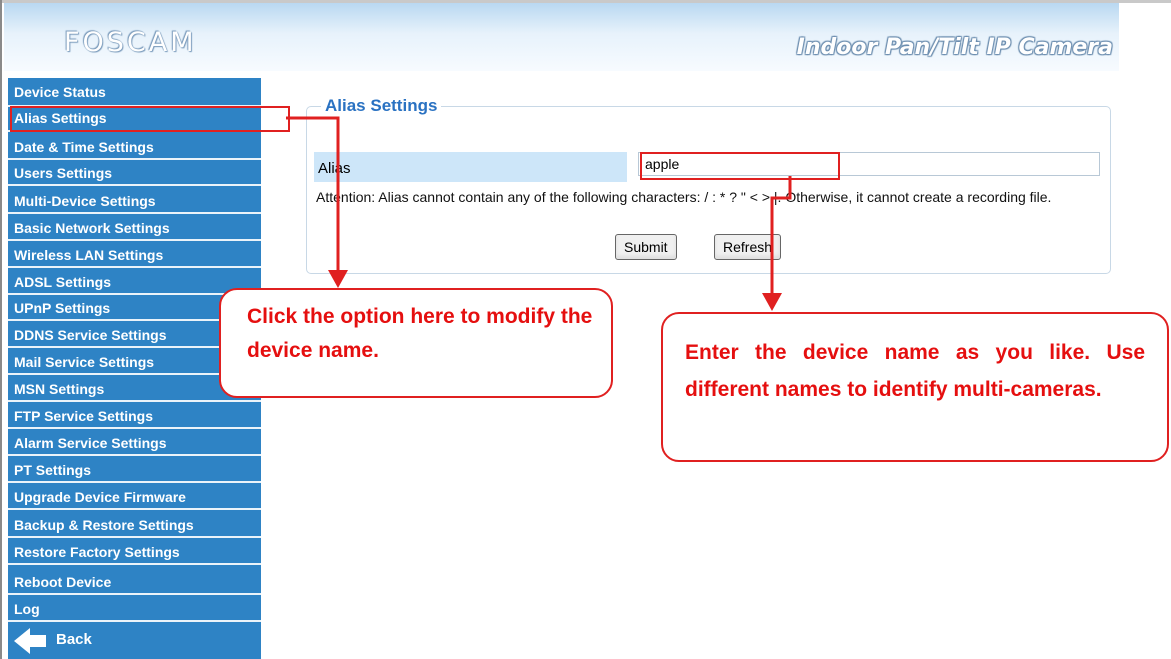  What do you see at coordinates (781, 234) in the screenshot?
I see `arrow-to-right-callout` at bounding box center [781, 234].